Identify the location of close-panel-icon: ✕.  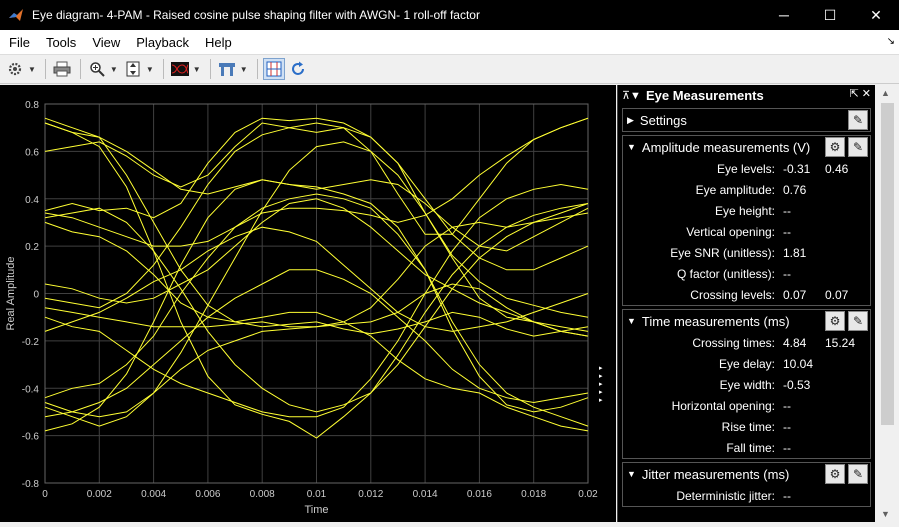
(866, 94).